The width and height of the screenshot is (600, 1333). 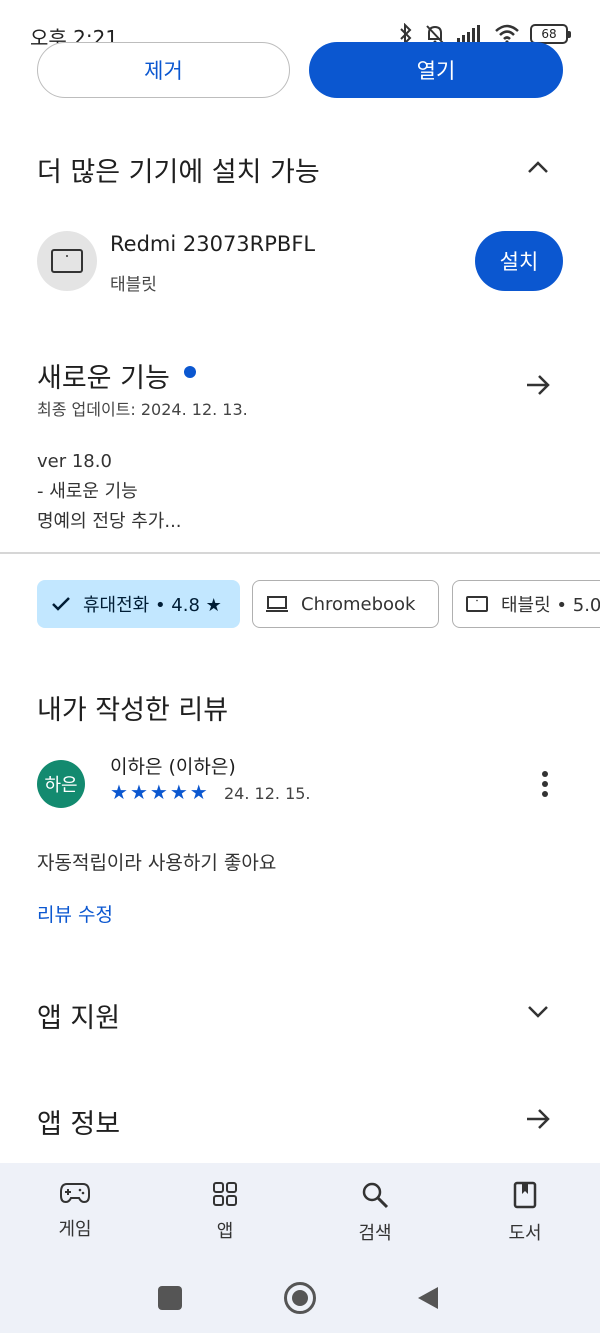 I want to click on back-button, so click(x=428, y=1298).